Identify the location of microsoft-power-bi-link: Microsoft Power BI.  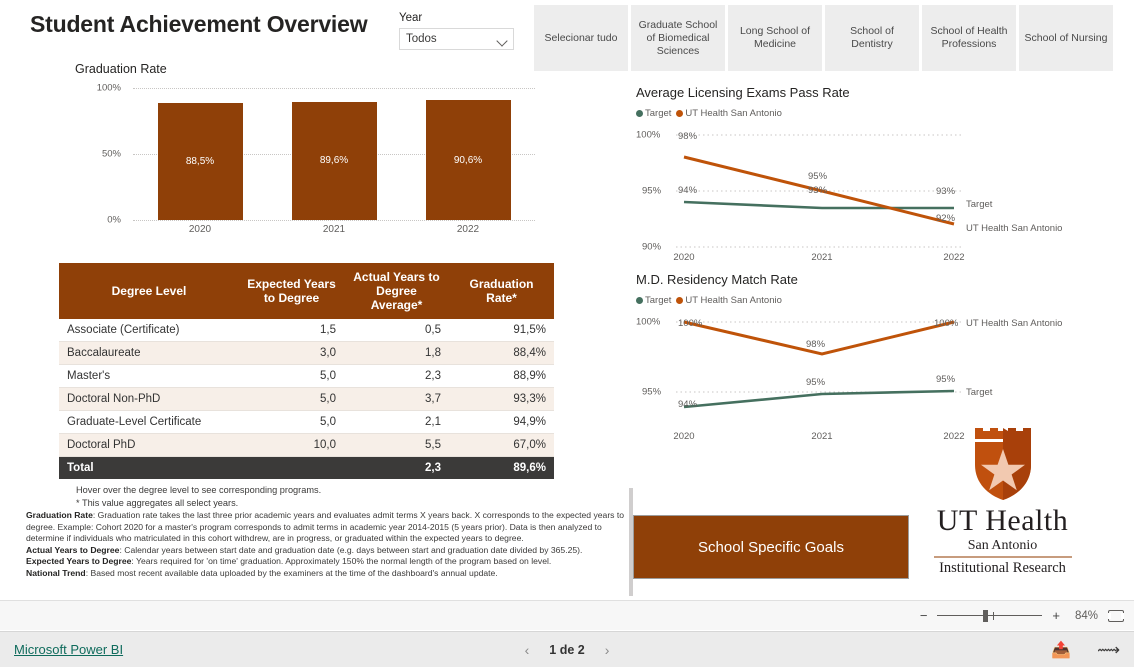
(68, 649).